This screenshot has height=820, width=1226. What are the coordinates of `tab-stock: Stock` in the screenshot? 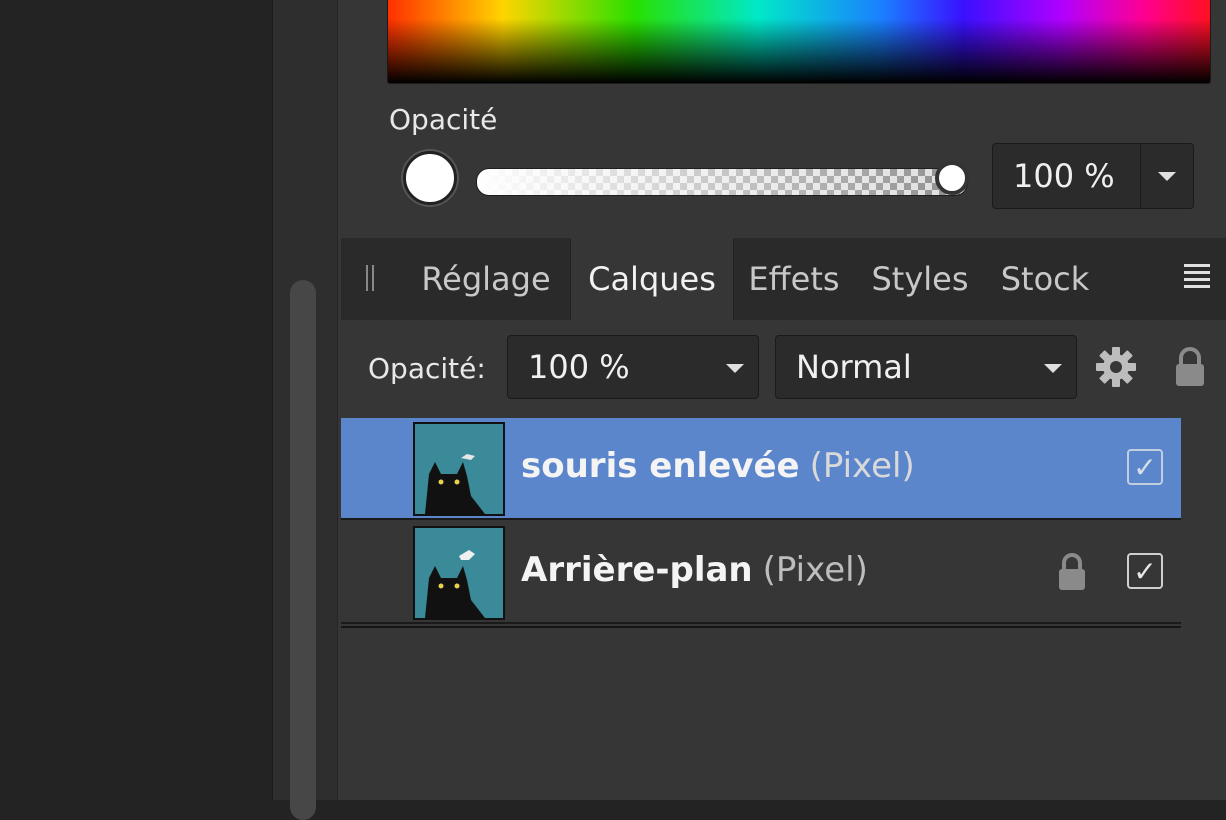 It's located at (1045, 279).